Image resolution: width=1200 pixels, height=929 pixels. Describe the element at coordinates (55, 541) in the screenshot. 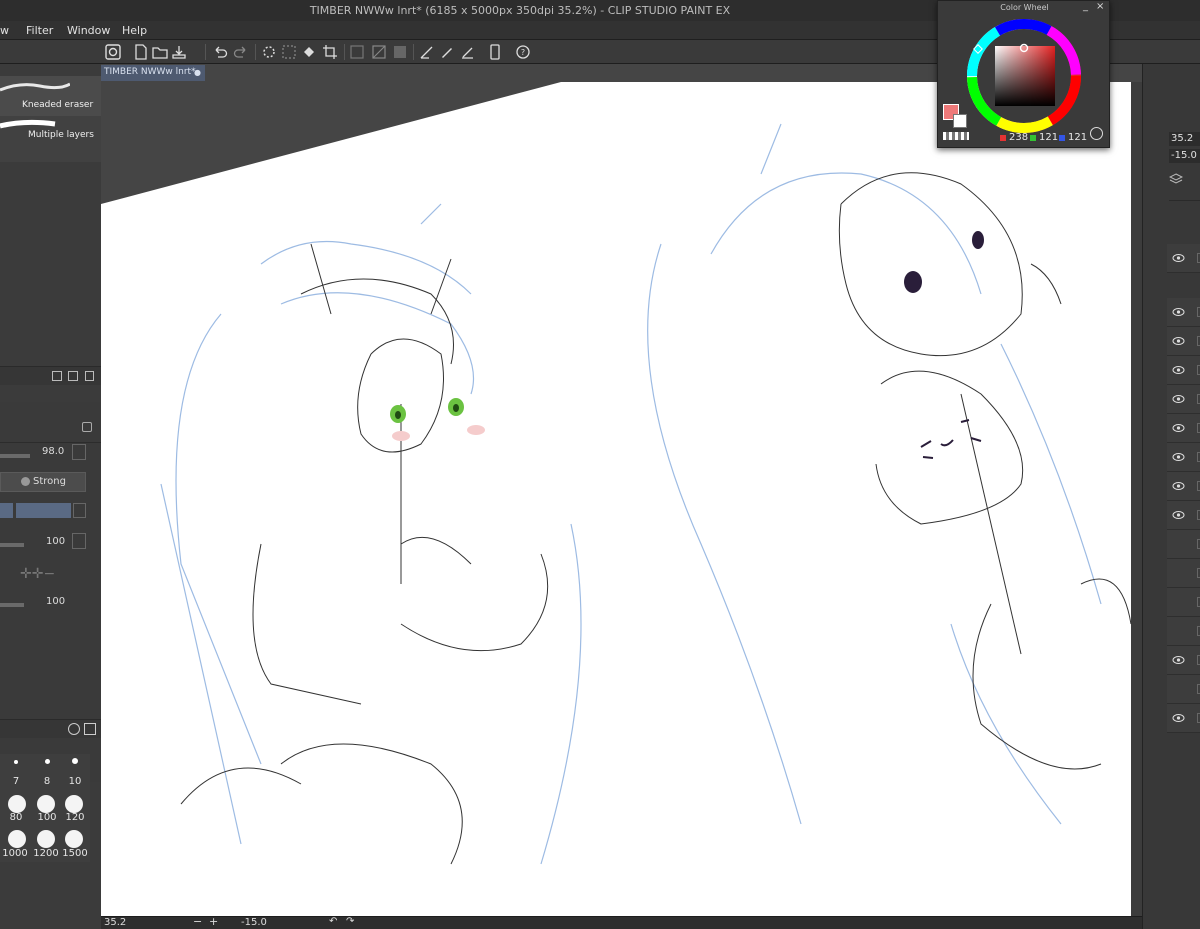

I see `opacity-value-1: 100` at that location.